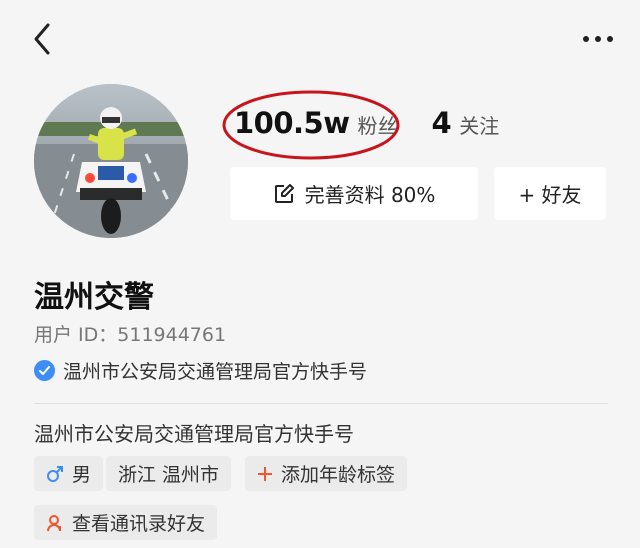  Describe the element at coordinates (82, 475) in the screenshot. I see `gender-label: 男` at that location.